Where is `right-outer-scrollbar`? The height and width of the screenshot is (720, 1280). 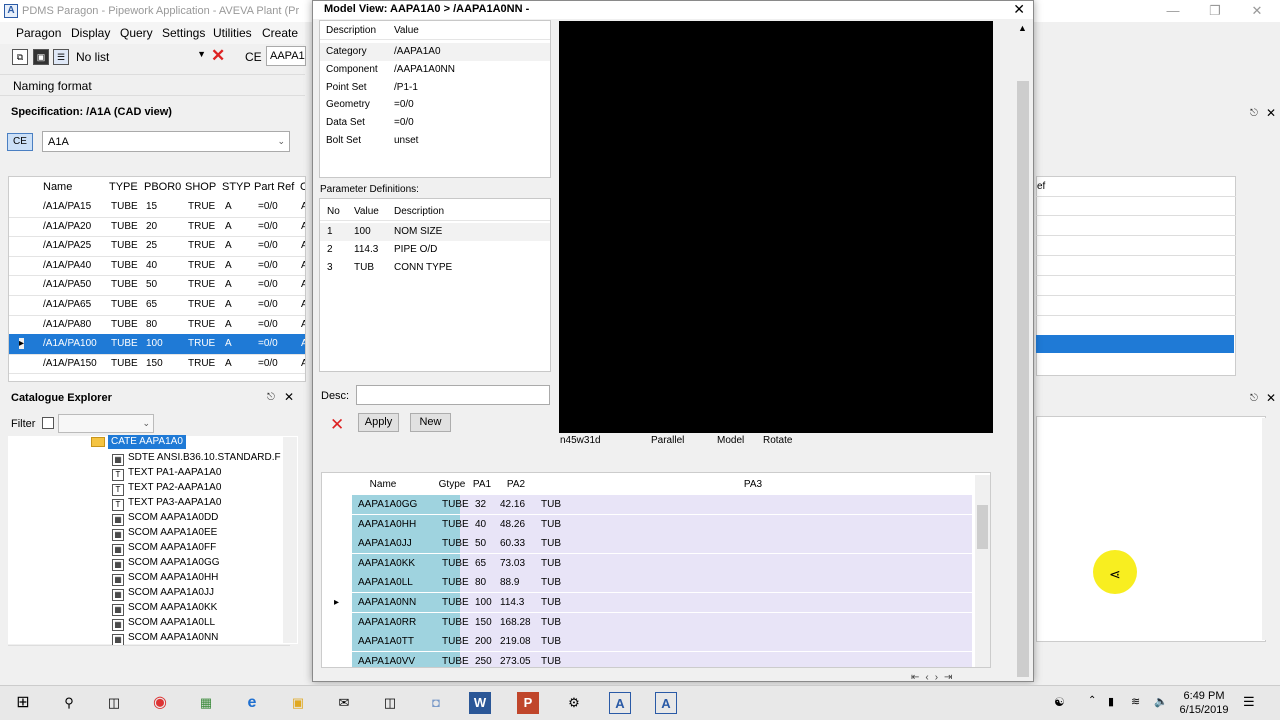 right-outer-scrollbar is located at coordinates (1272, 260).